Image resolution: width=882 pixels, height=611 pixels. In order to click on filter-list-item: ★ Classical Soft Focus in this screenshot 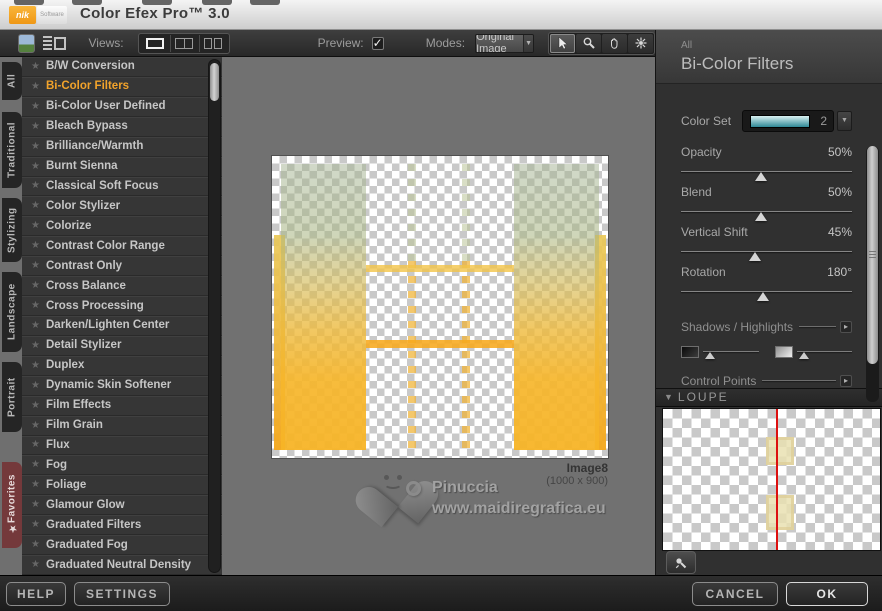, I will do `click(122, 187)`.